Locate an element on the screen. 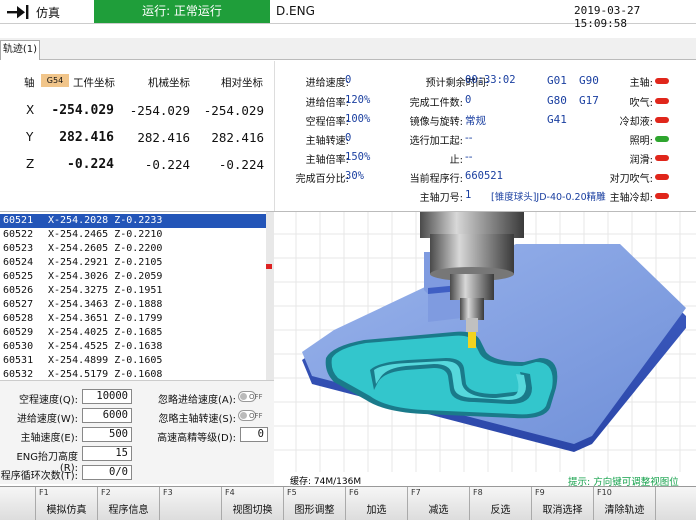 Image resolution: width=696 pixels, height=520 pixels. indicator-tool-air-label: 对刀吹气: is located at coordinates (631, 179).